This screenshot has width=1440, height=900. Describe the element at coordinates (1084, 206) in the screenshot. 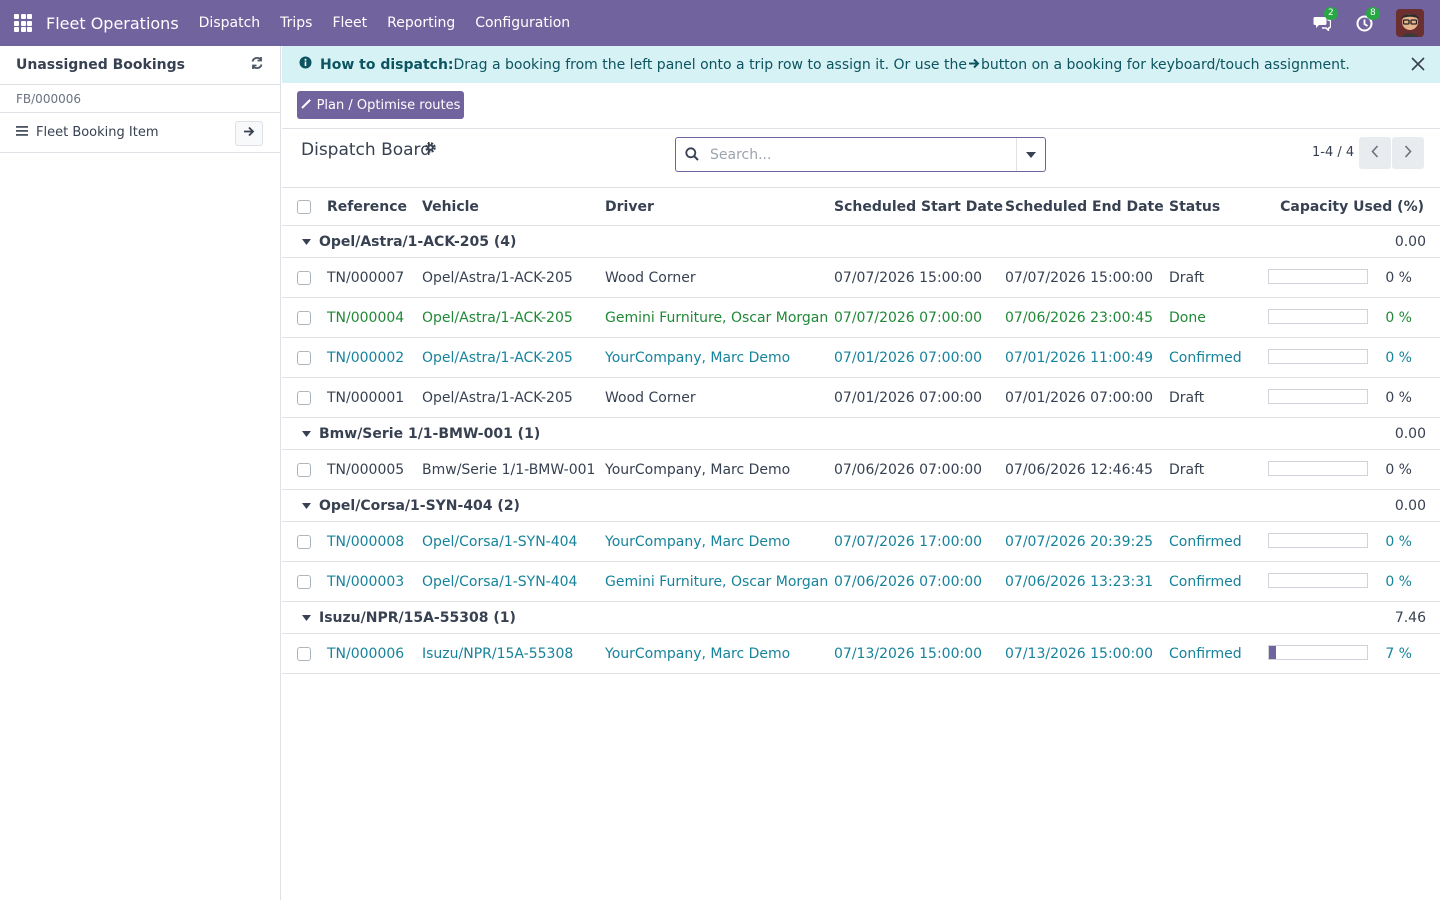

I see `header-end-date: Scheduled End Date` at that location.